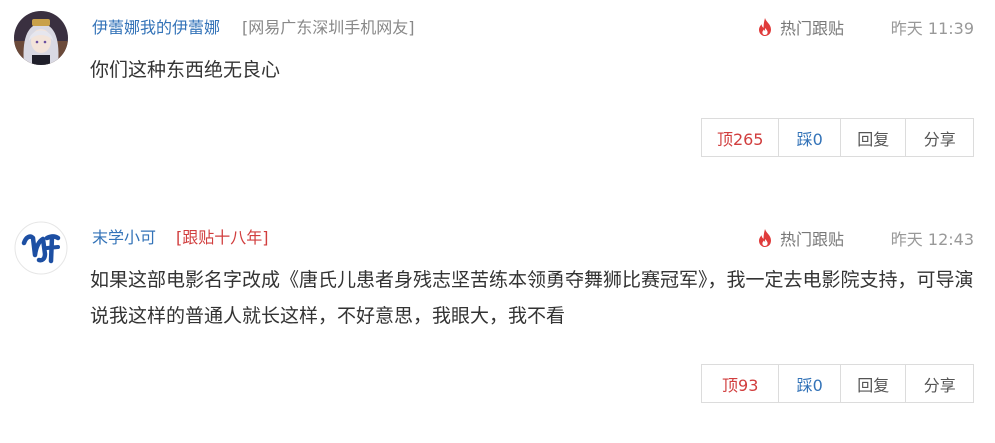 The width and height of the screenshot is (995, 443). Describe the element at coordinates (932, 239) in the screenshot. I see `timestamp: 昨天 12:43` at that location.